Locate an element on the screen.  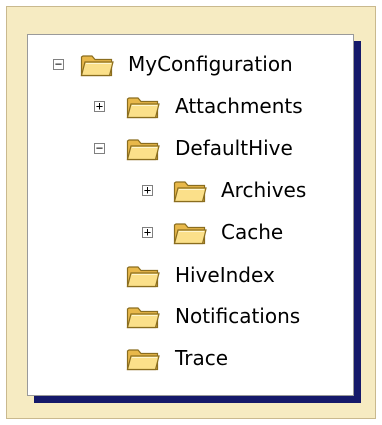
tree-node-label: HiveIndex is located at coordinates (225, 275).